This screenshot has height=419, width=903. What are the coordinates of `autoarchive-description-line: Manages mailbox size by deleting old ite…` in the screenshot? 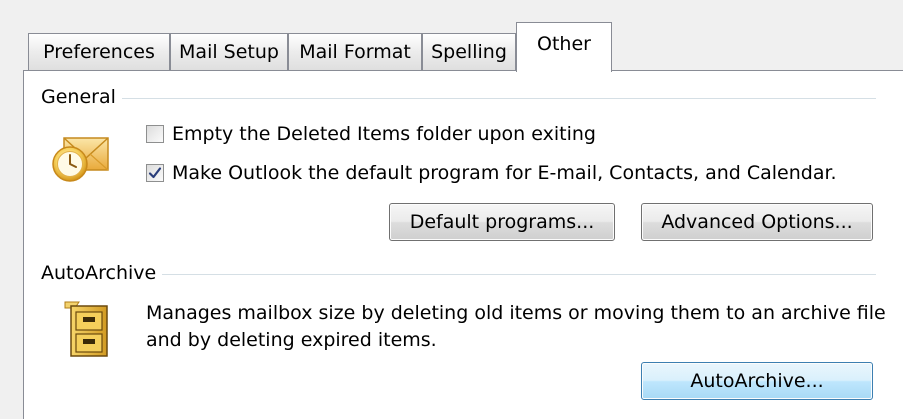 It's located at (516, 313).